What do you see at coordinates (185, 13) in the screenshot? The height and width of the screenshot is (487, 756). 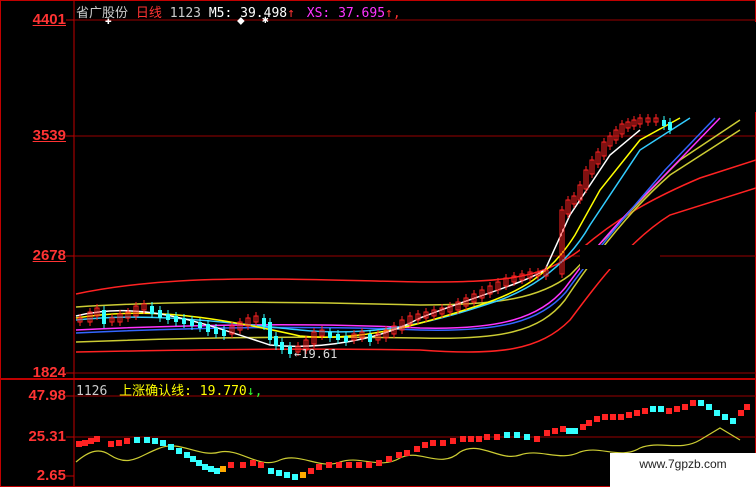 I see `bar-count: 1123` at bounding box center [185, 13].